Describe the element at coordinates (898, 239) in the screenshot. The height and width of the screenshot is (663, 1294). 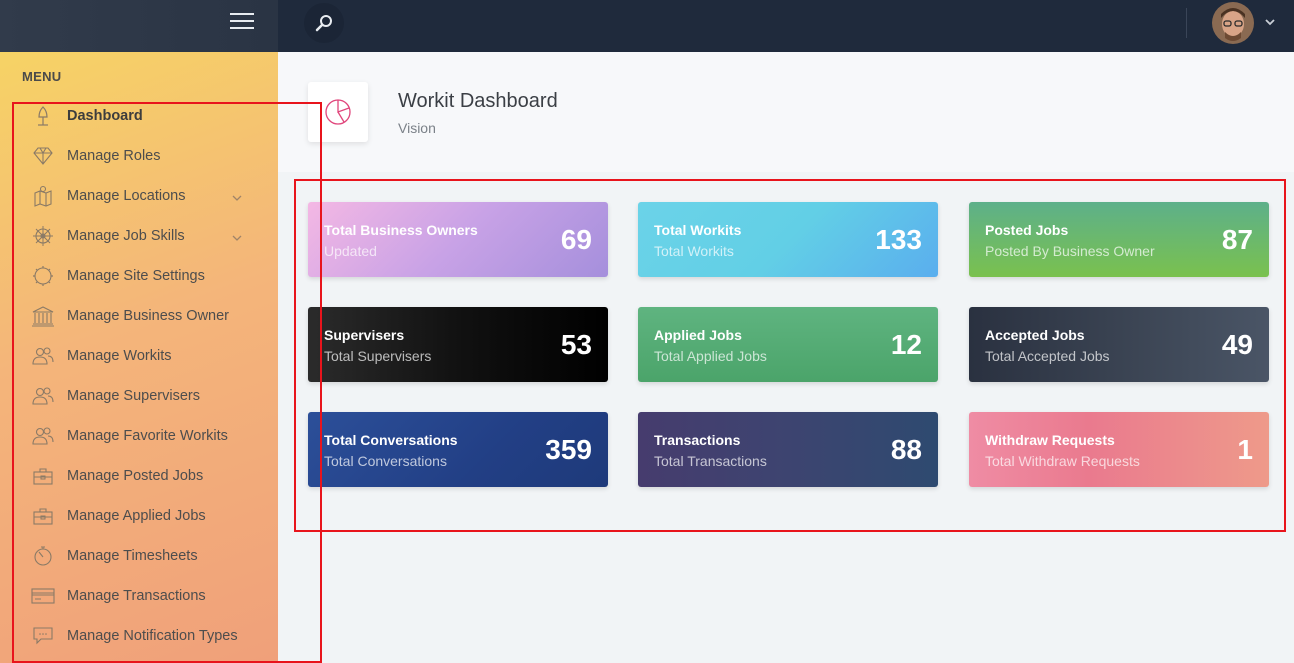
I see `card-value: 133` at that location.